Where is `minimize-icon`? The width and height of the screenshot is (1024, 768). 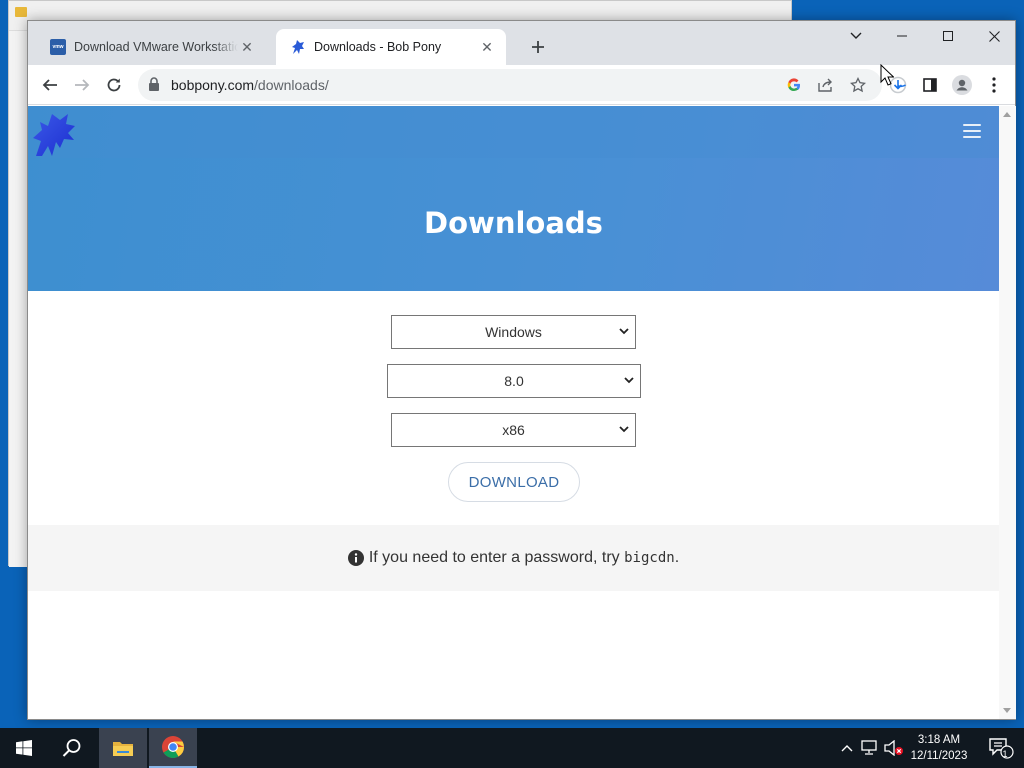
minimize-icon is located at coordinates (902, 36).